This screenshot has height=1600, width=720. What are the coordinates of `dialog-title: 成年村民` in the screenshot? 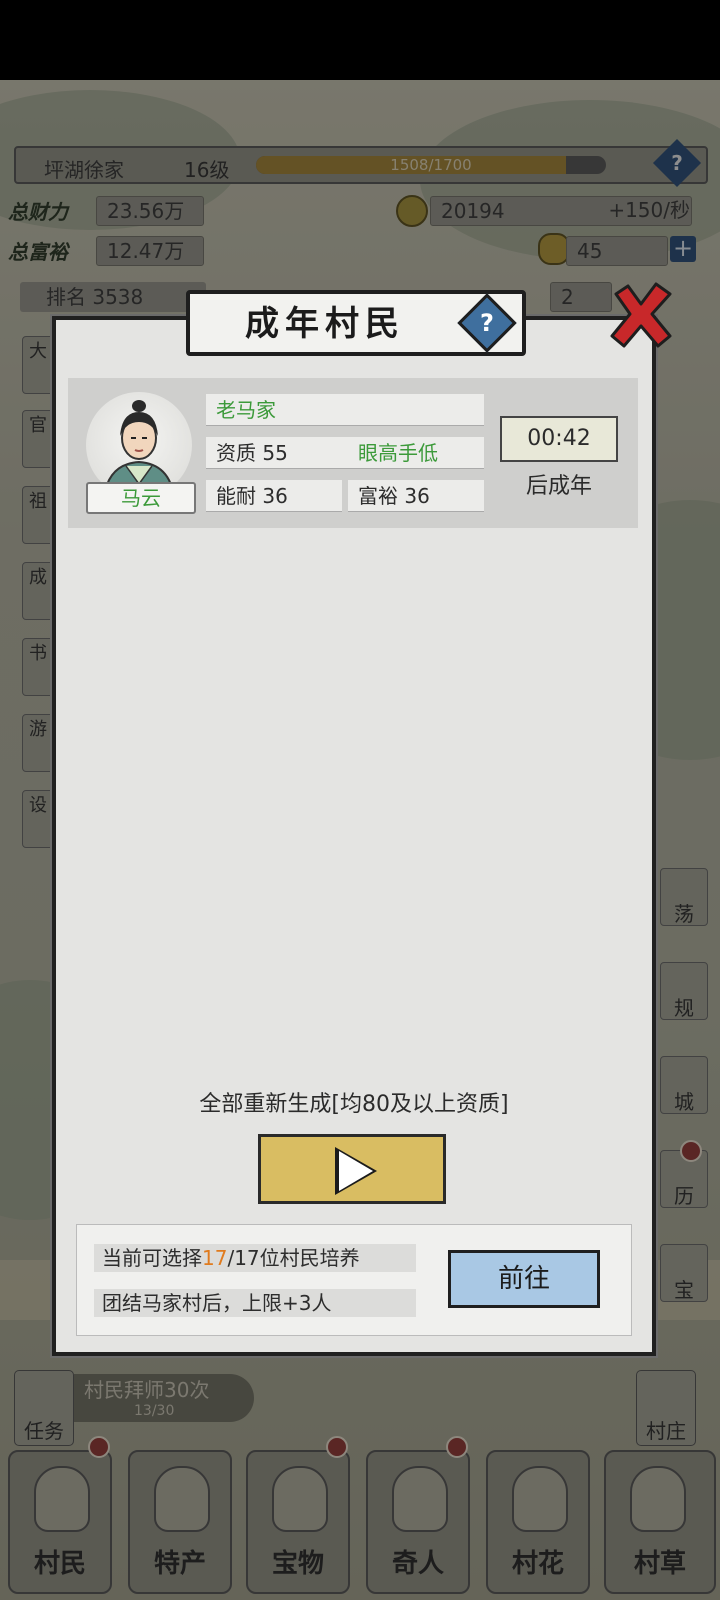 It's located at (325, 324).